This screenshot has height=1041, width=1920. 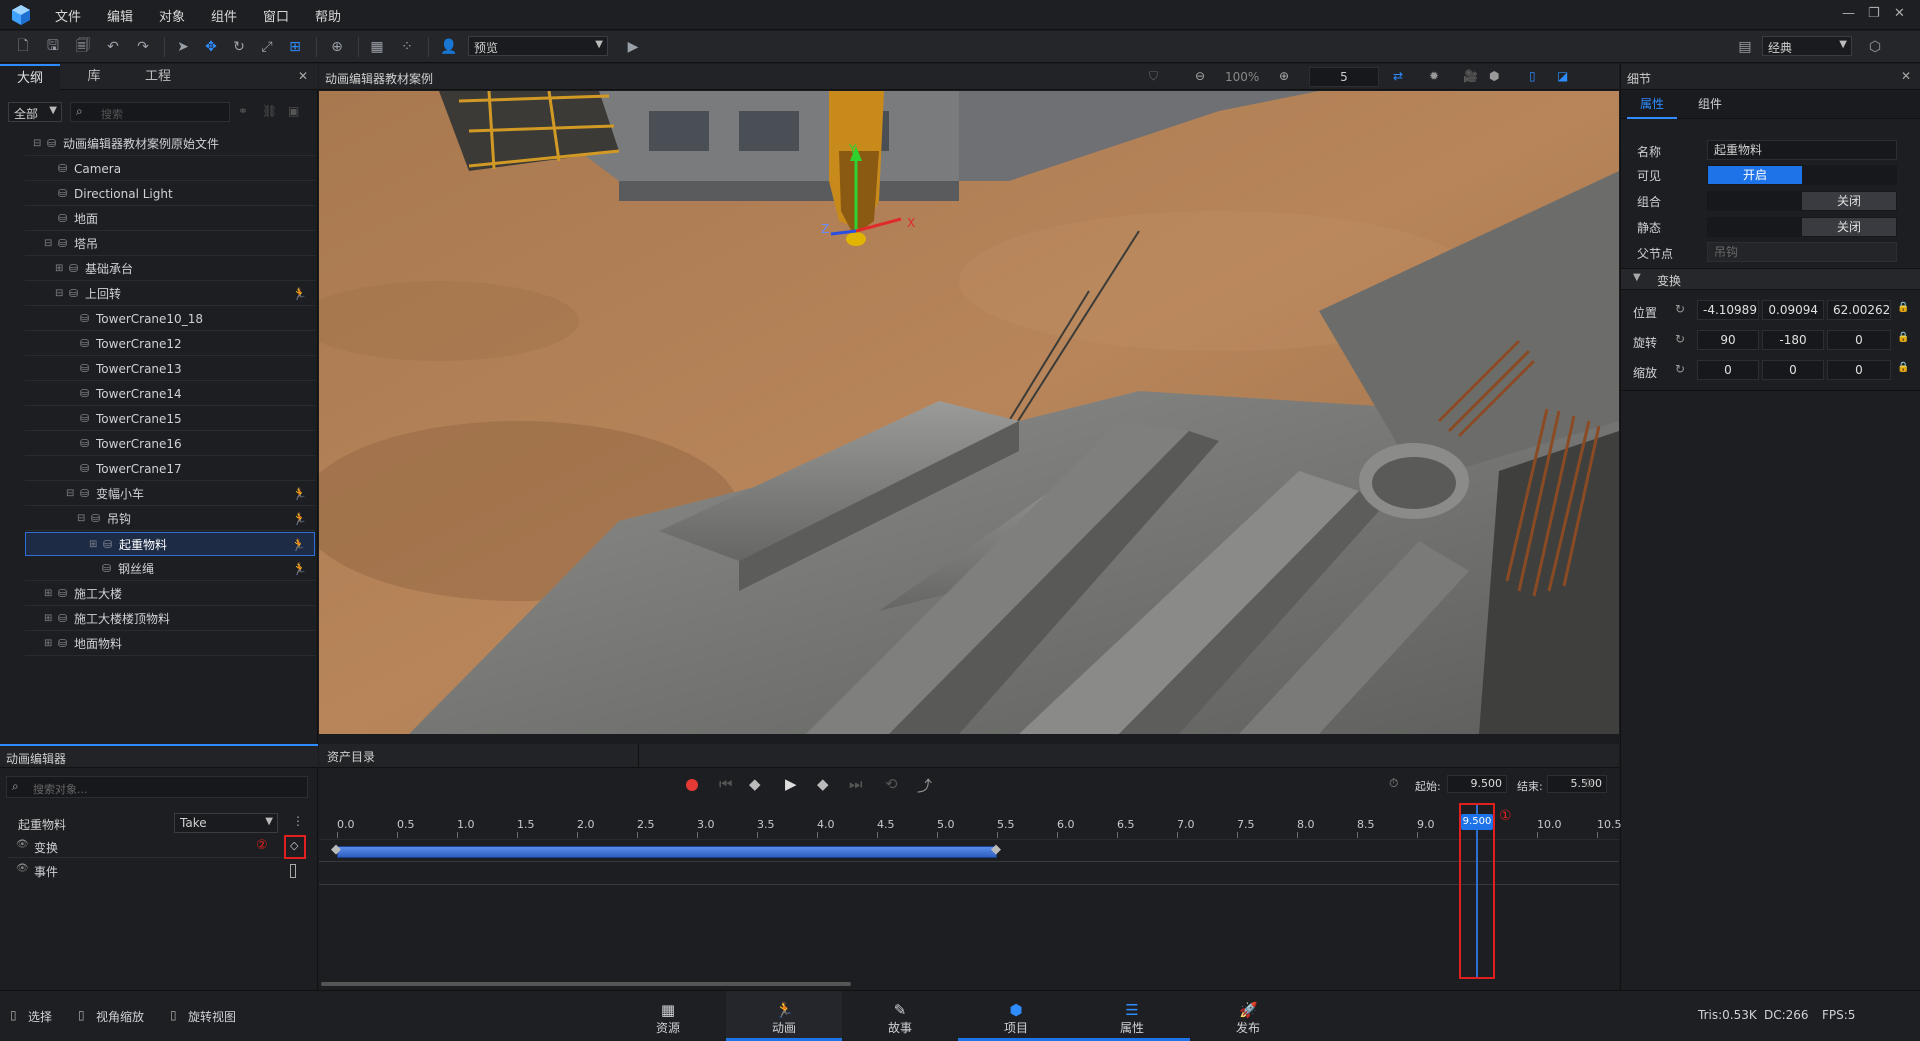 What do you see at coordinates (1793, 310) in the screenshot?
I see `position-y: 0.09094` at bounding box center [1793, 310].